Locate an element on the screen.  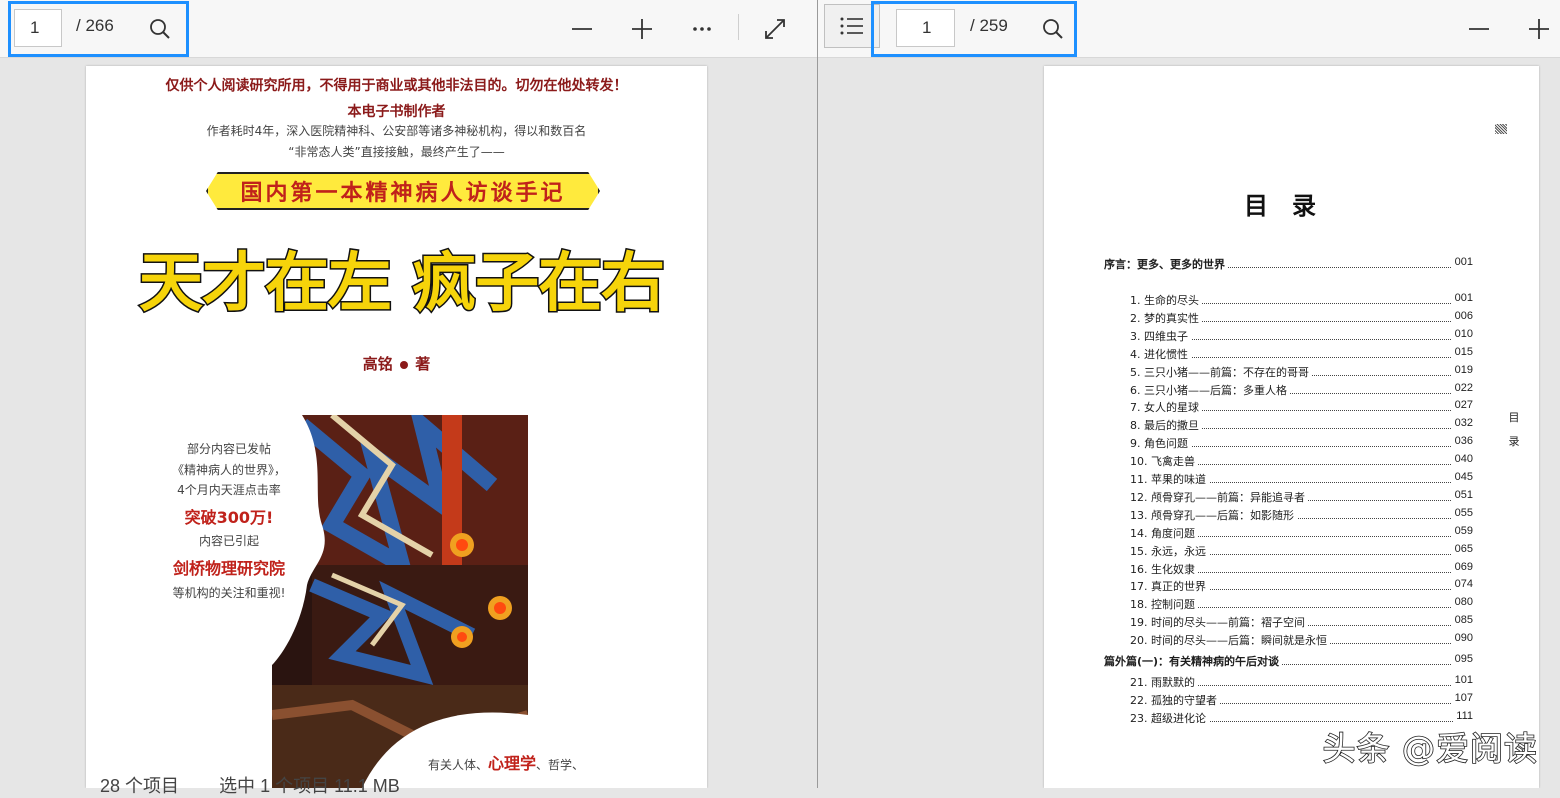
toc-entry: 4. 进化惯性 015 is located at coordinates (1291, 354).